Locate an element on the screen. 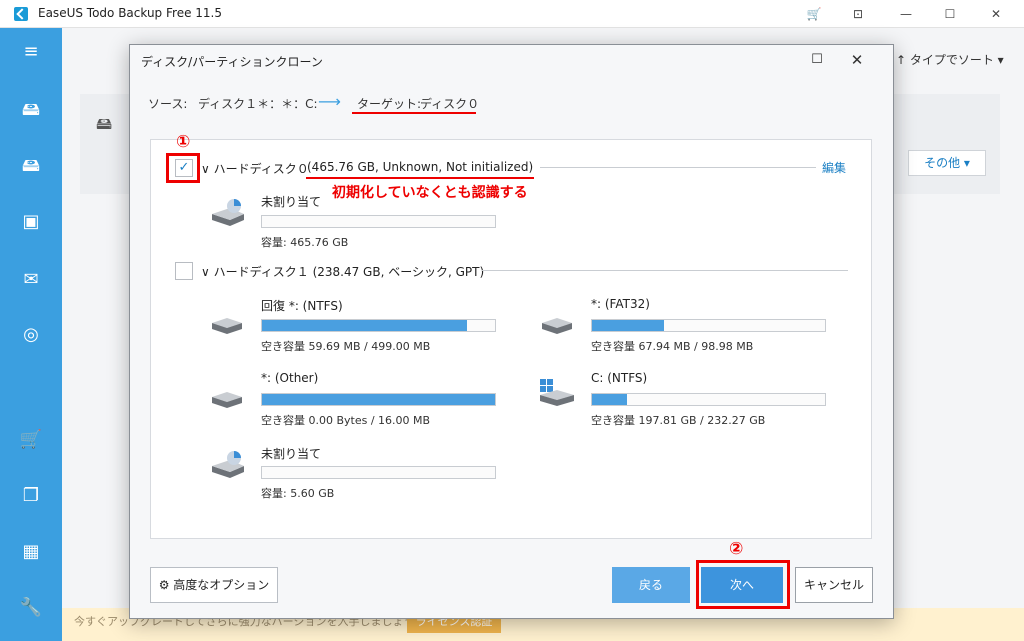  partition-name: *: (FAT32) is located at coordinates (620, 304).